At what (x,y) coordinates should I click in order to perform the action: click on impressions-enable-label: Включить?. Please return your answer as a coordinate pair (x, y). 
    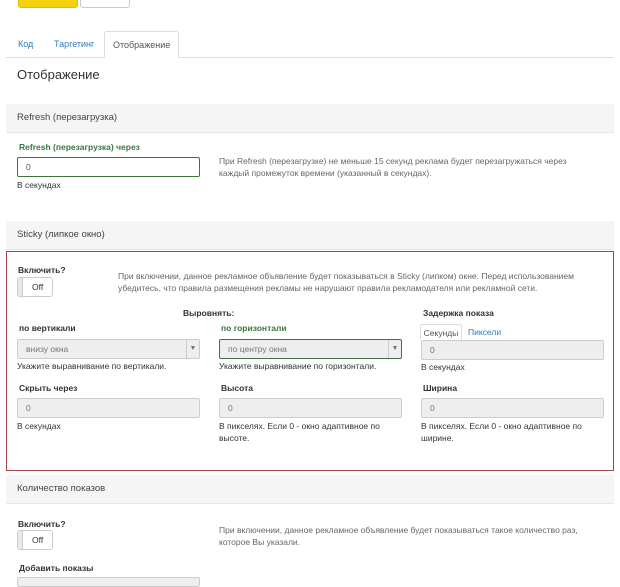
    Looking at the image, I should click on (42, 524).